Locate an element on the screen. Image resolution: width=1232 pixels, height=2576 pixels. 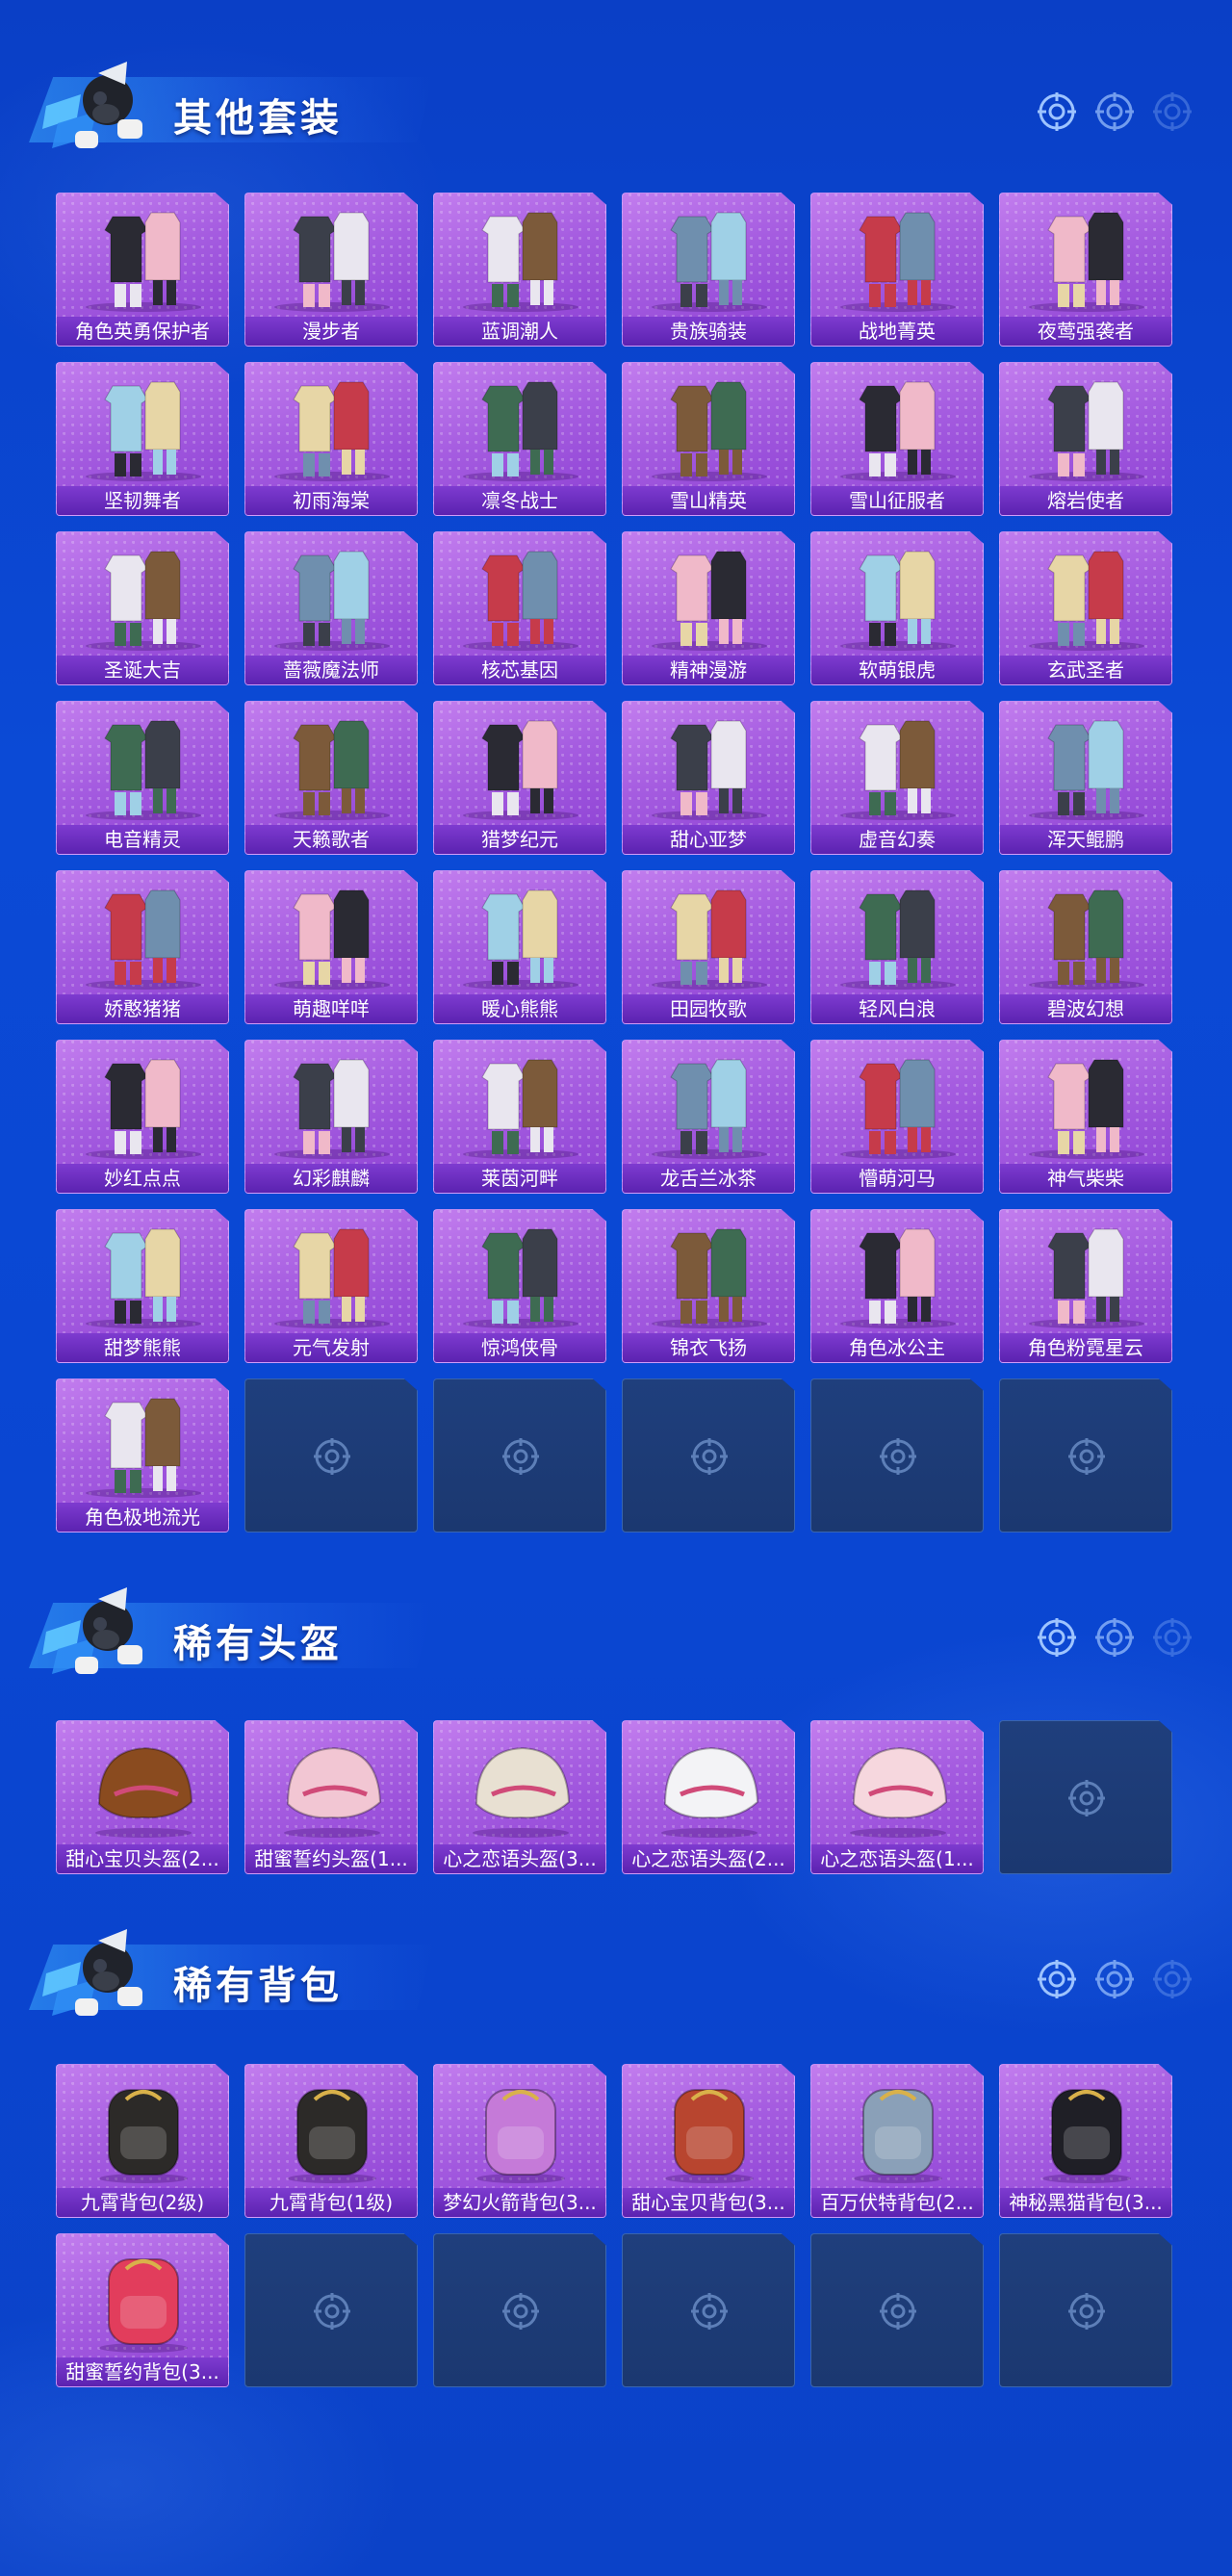
sweetheart-outfit-icon is located at coordinates (709, 770).